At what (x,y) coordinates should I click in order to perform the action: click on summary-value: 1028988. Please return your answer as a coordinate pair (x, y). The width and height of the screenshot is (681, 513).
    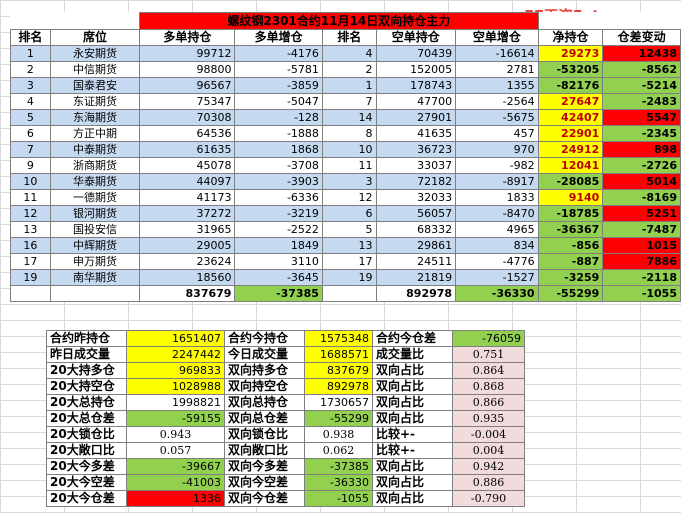
    Looking at the image, I should click on (175, 386).